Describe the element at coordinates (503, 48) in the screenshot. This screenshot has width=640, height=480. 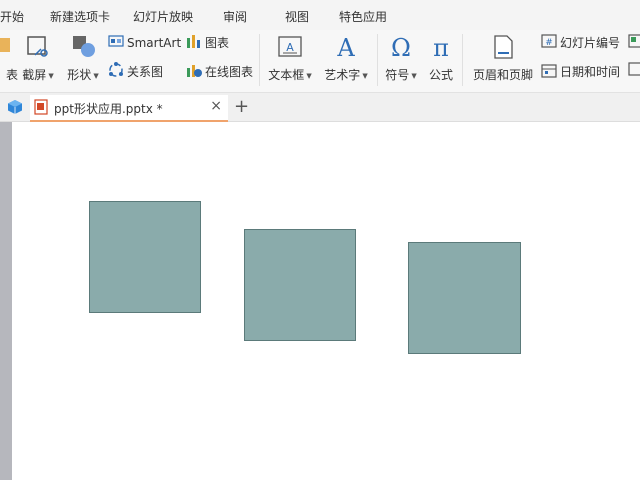
I see `page-icon` at that location.